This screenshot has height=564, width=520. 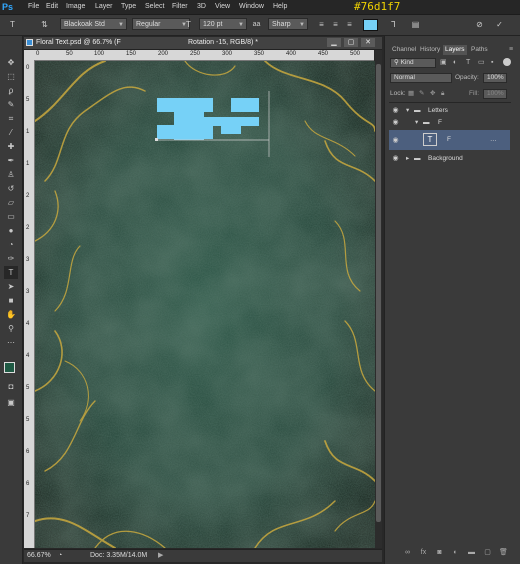 What do you see at coordinates (492, 63) in the screenshot?
I see `filter-smart-object-icon: ▪` at bounding box center [492, 63].